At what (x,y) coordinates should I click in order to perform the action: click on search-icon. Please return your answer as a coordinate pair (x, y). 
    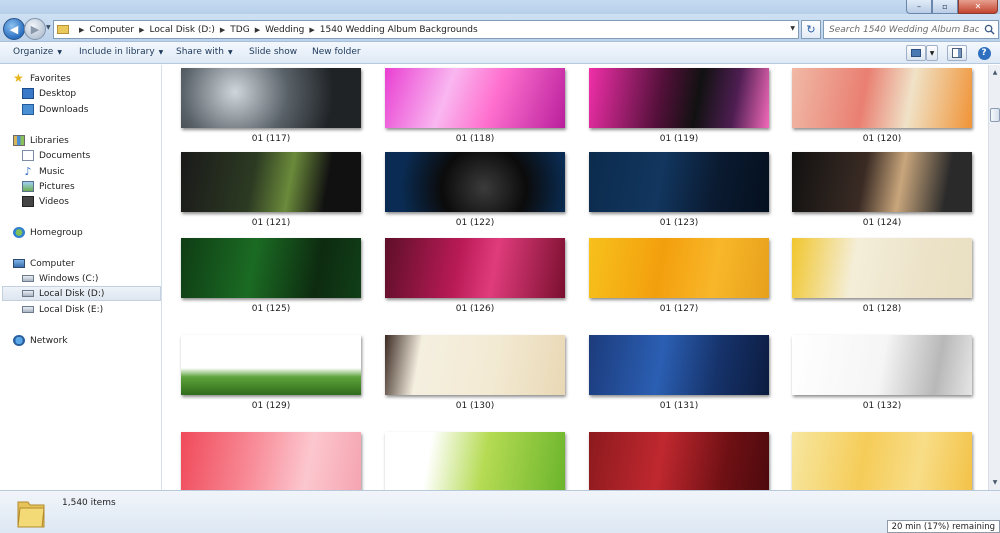
    Looking at the image, I should click on (989, 29).